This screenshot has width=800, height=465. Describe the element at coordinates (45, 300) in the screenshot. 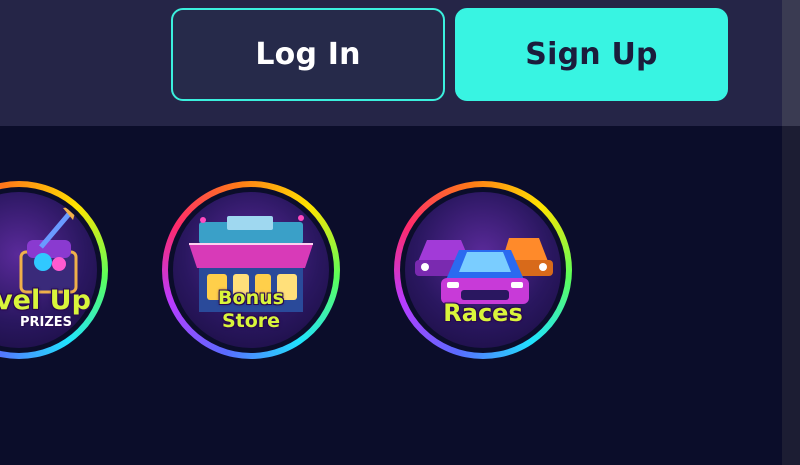

I see `promo-level-up-title: vel Up` at that location.